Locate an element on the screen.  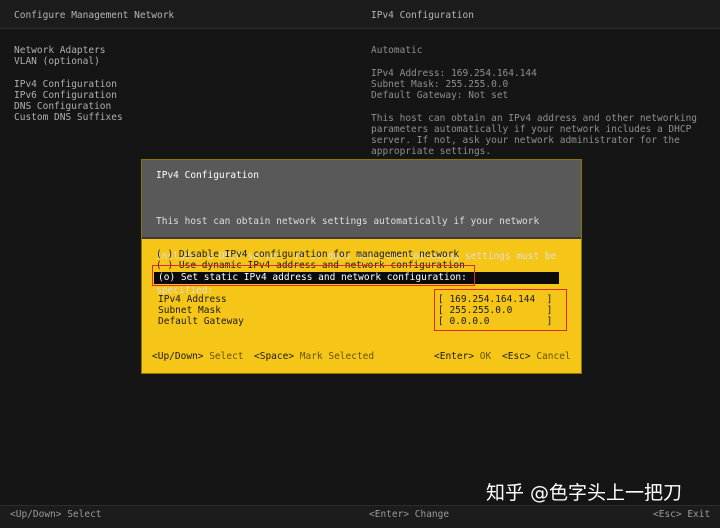
hint-action-mark-selected: Mark Selected is located at coordinates (334, 356).